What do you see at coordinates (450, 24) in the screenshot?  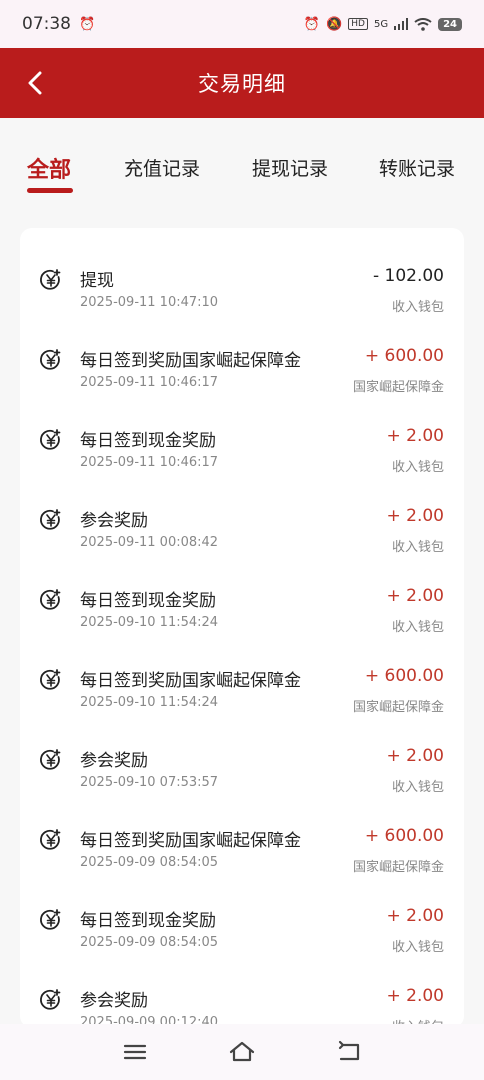 I see `battery-badge: 24` at bounding box center [450, 24].